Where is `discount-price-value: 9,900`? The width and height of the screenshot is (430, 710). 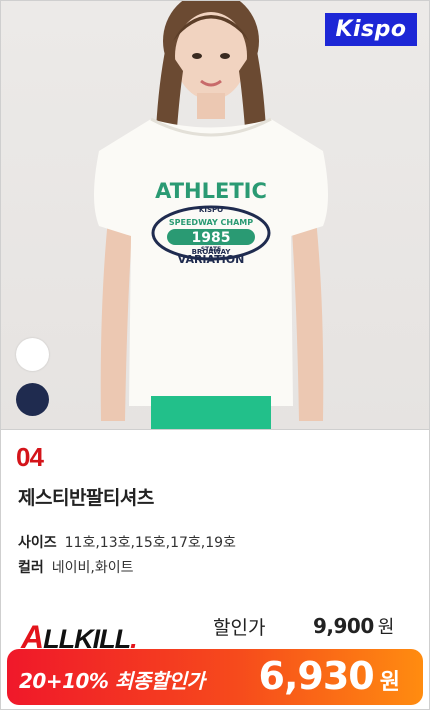 discount-price-value: 9,900 is located at coordinates (343, 626).